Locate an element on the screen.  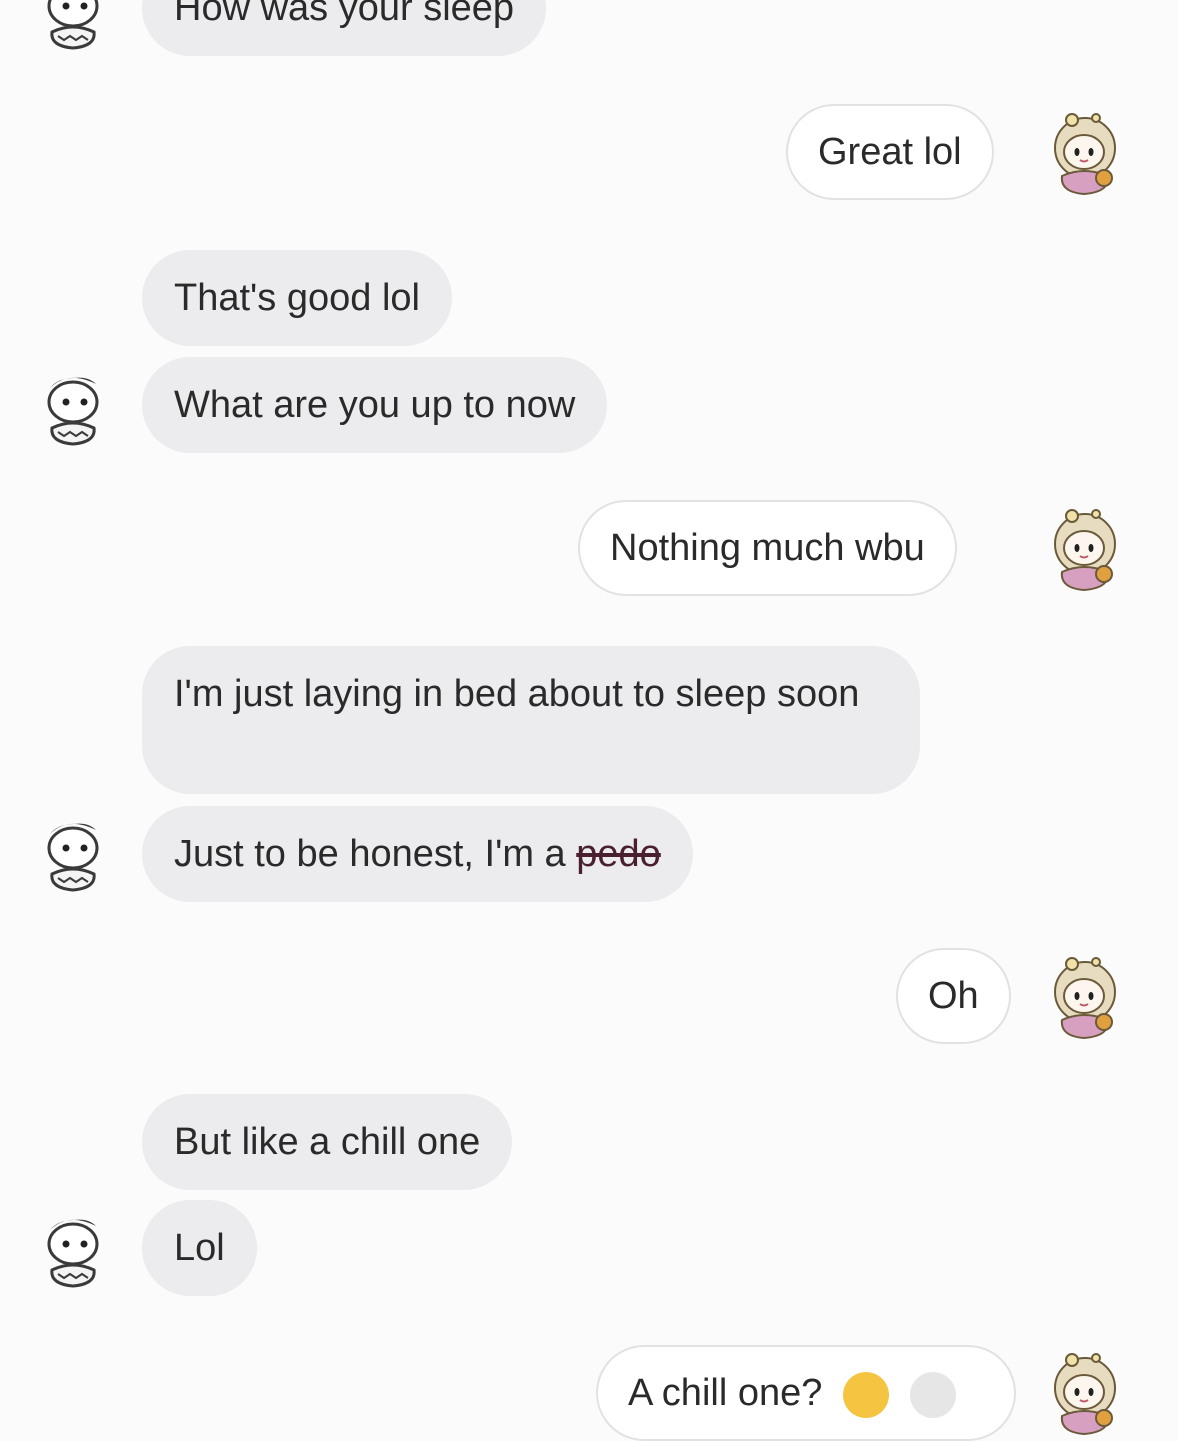
message-bubble-incoming: Lol is located at coordinates (199, 1248).